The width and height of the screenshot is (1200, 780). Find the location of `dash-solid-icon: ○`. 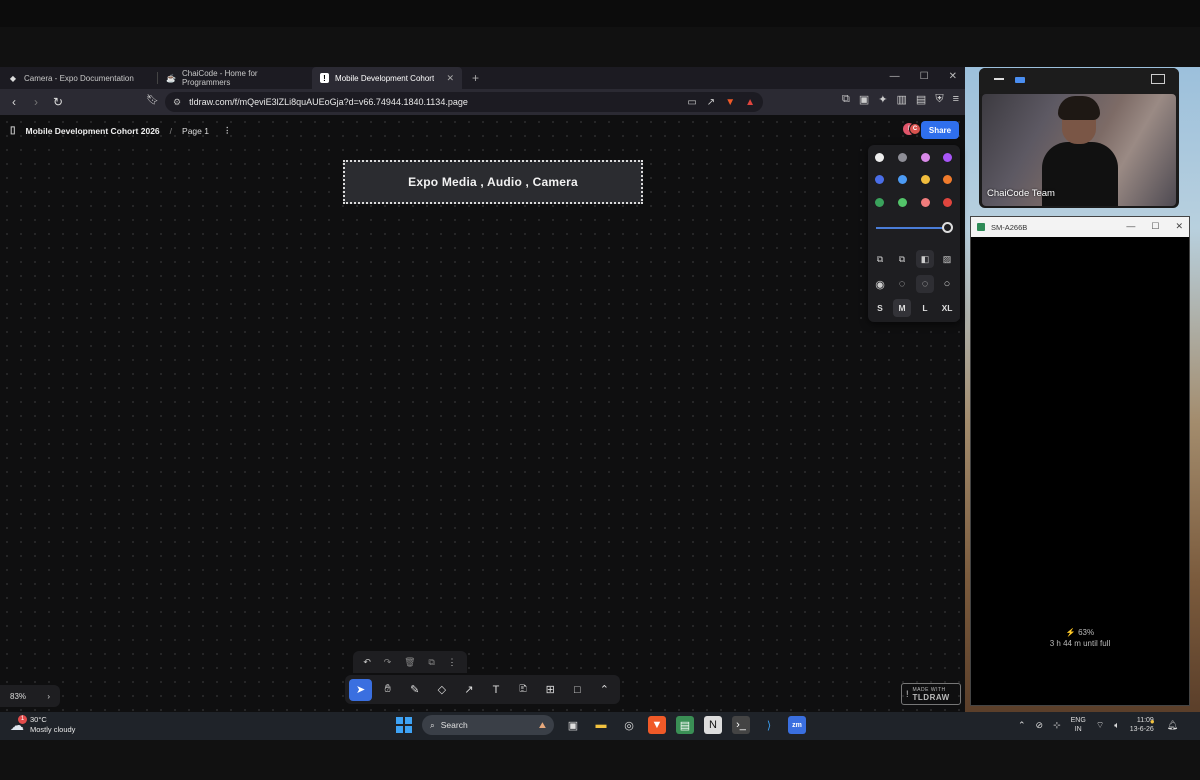

dash-solid-icon: ○ is located at coordinates (947, 284).